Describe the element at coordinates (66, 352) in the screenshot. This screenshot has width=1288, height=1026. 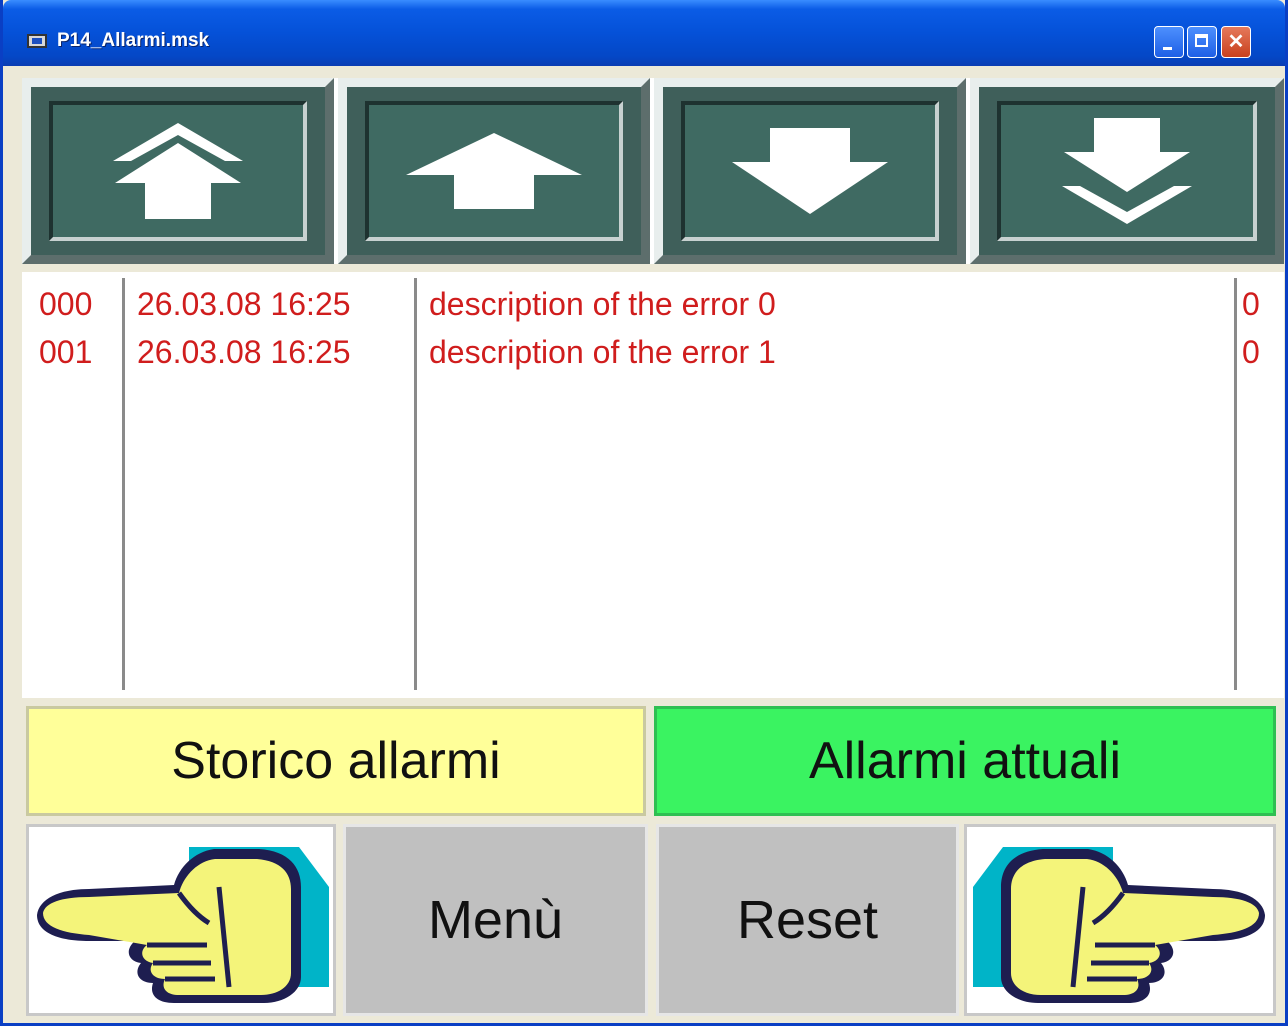
I see `alarm-number: 001` at that location.